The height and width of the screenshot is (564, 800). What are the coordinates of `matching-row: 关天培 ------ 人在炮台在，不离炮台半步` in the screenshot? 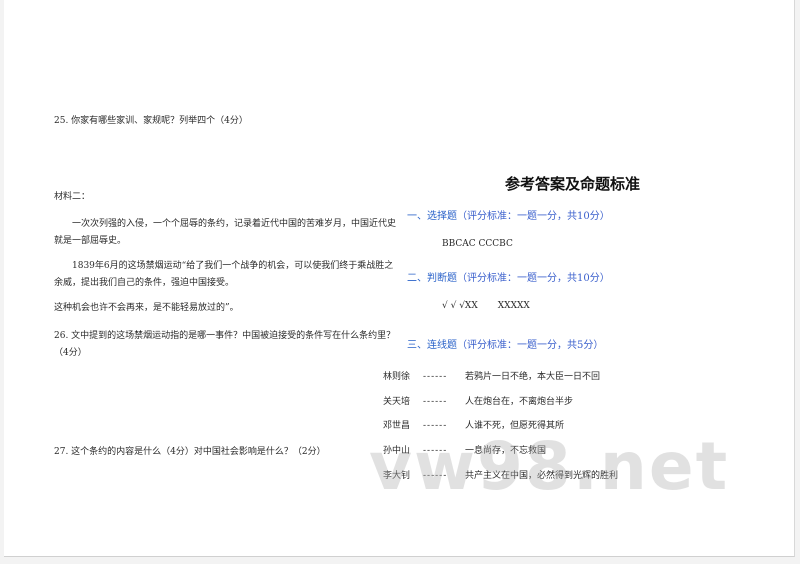 It's located at (478, 400).